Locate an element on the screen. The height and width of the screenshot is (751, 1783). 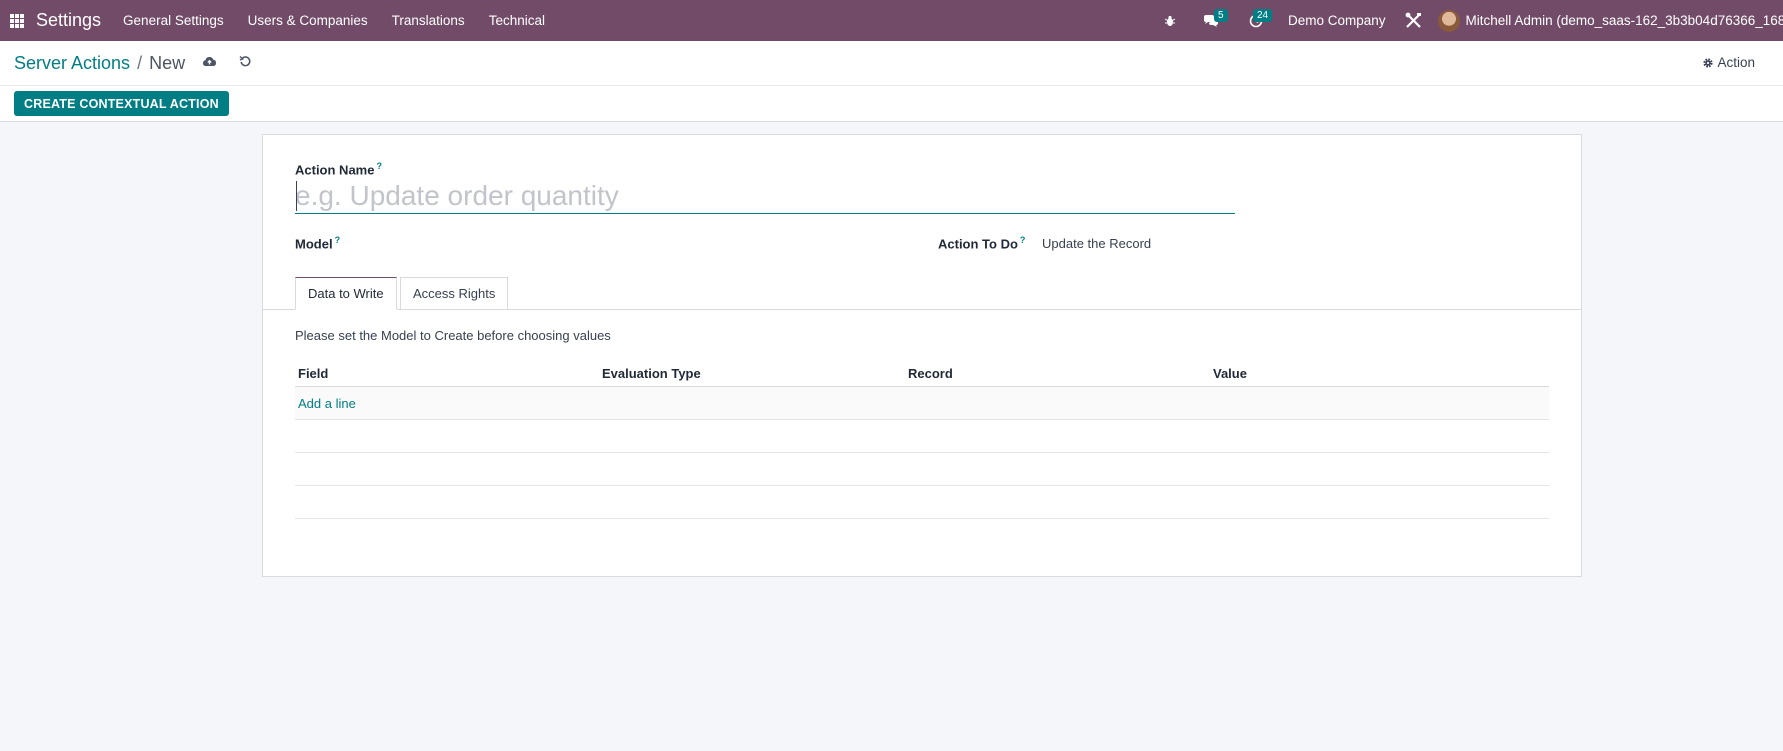
table-header: Field Evaluation Type Record Value is located at coordinates (922, 373).